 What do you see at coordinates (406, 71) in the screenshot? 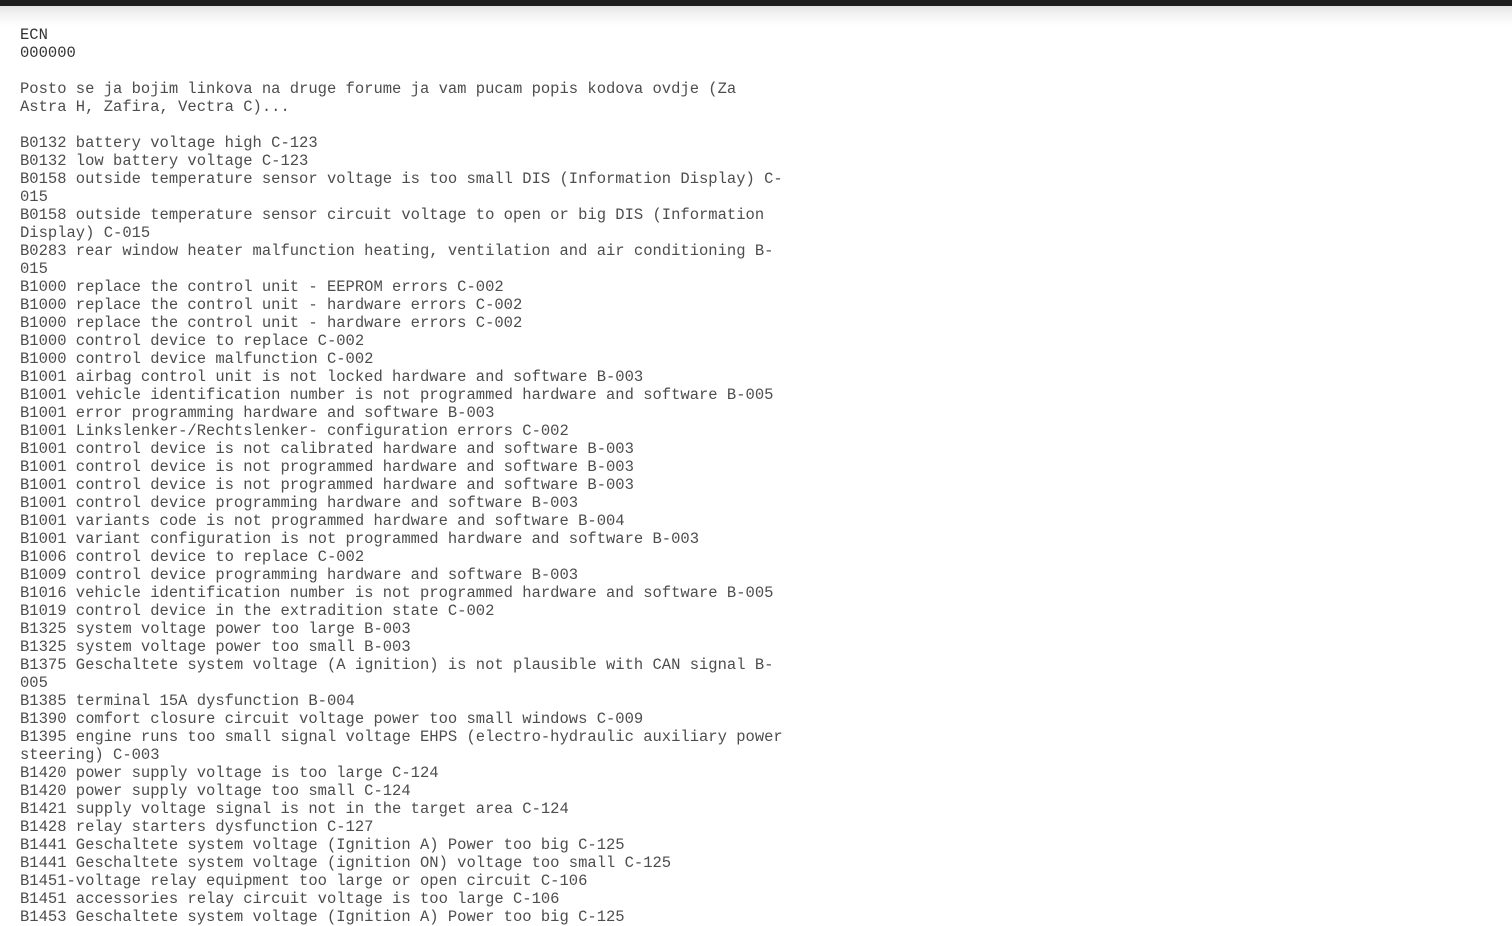
I see `heading-spacer` at bounding box center [406, 71].